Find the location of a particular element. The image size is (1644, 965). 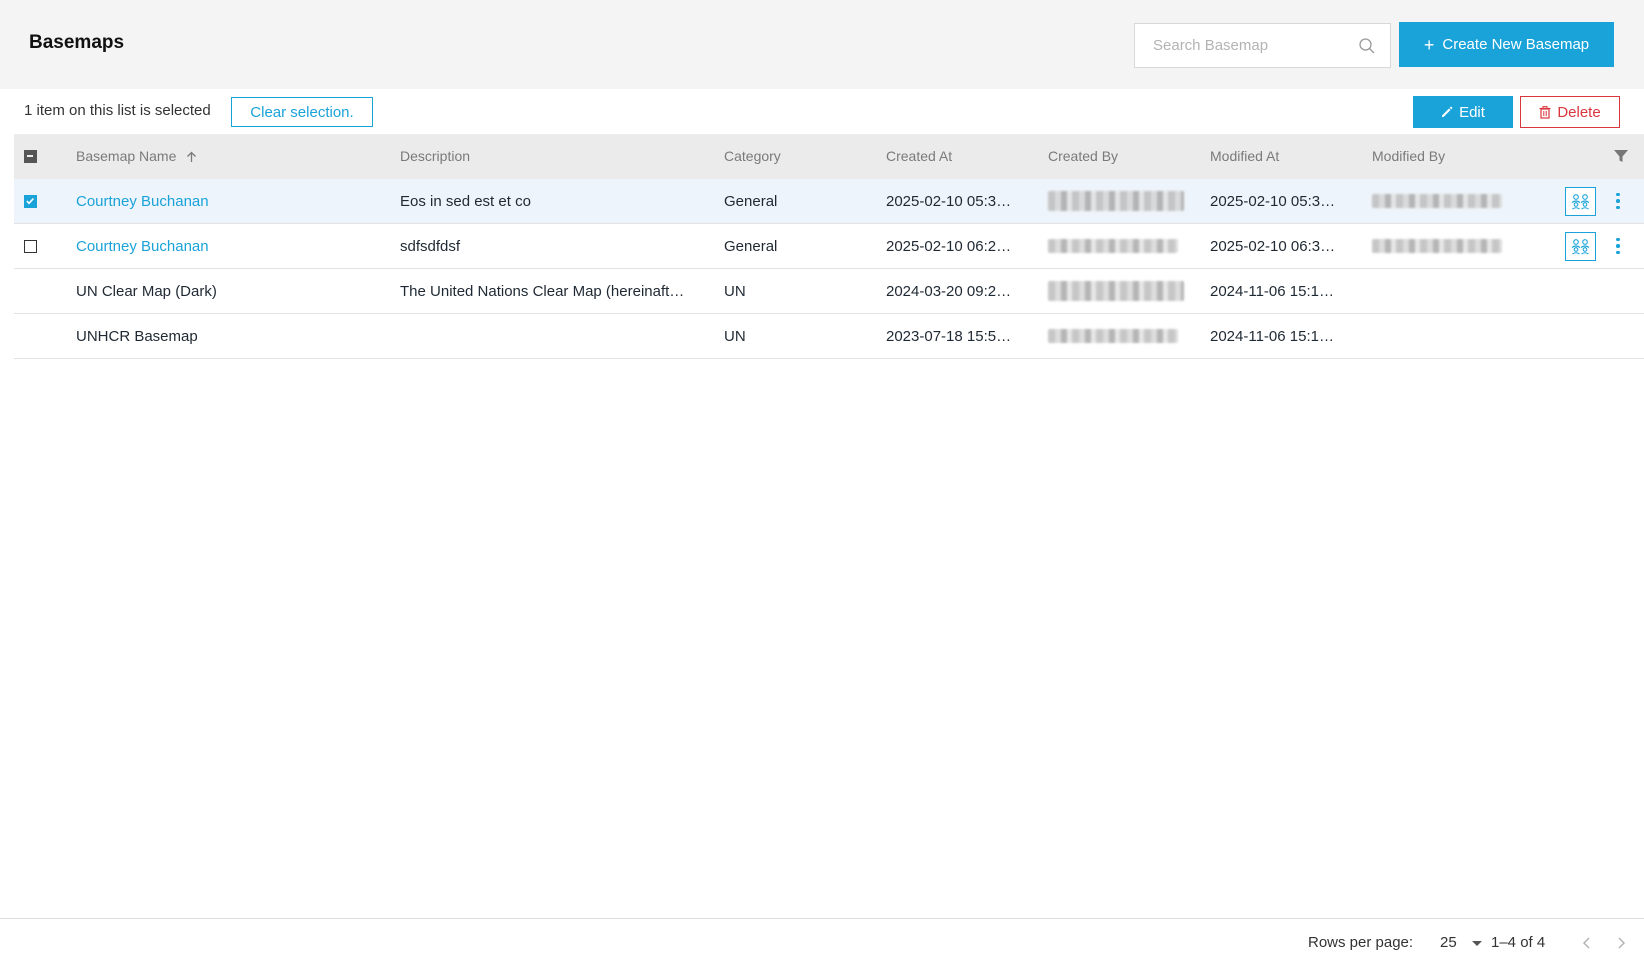

column-label: Basemap Name is located at coordinates (126, 156).